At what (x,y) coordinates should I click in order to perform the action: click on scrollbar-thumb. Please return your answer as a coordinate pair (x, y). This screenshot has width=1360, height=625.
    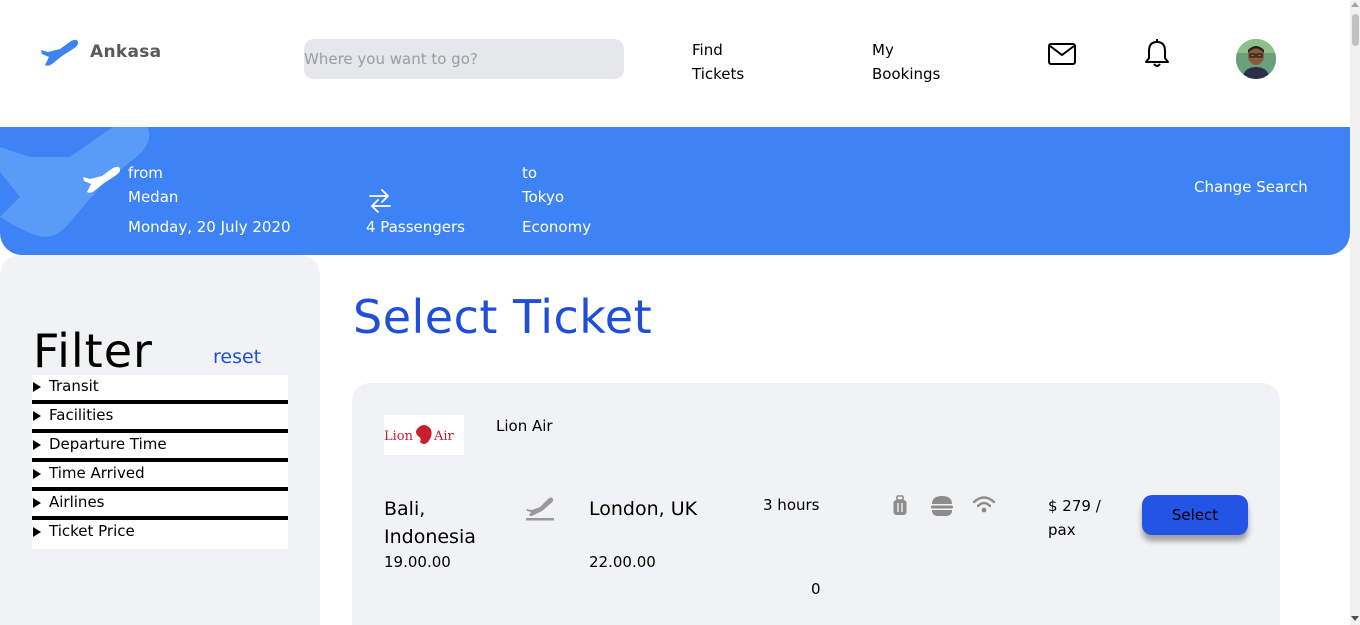
    Looking at the image, I should click on (1355, 30).